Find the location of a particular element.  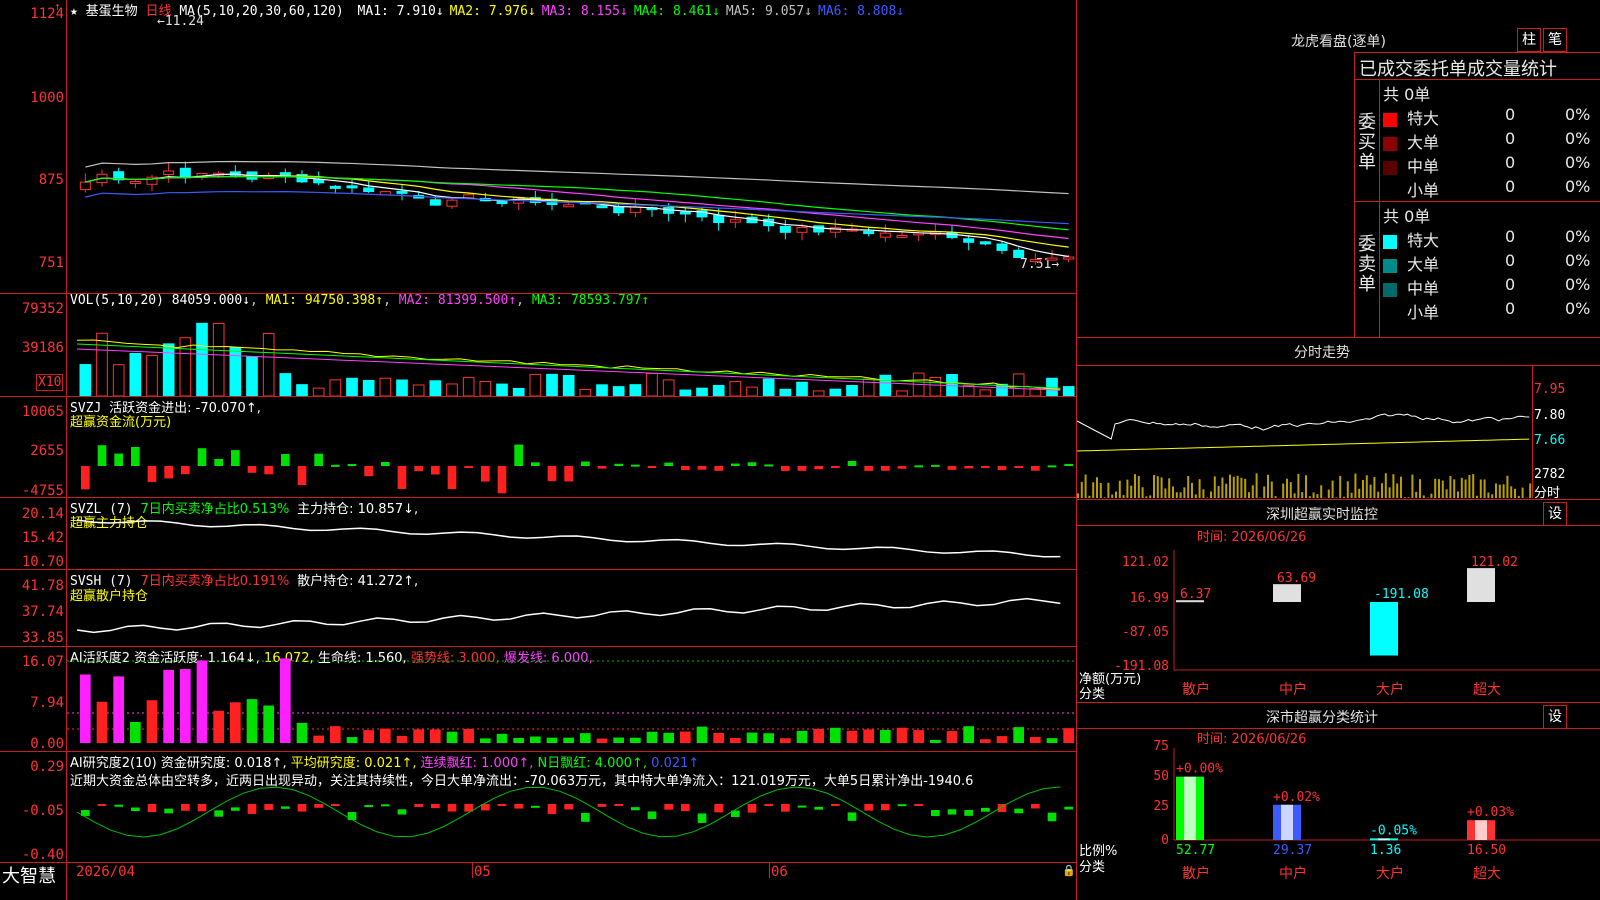

minute-avg-line is located at coordinates (1303, 445).